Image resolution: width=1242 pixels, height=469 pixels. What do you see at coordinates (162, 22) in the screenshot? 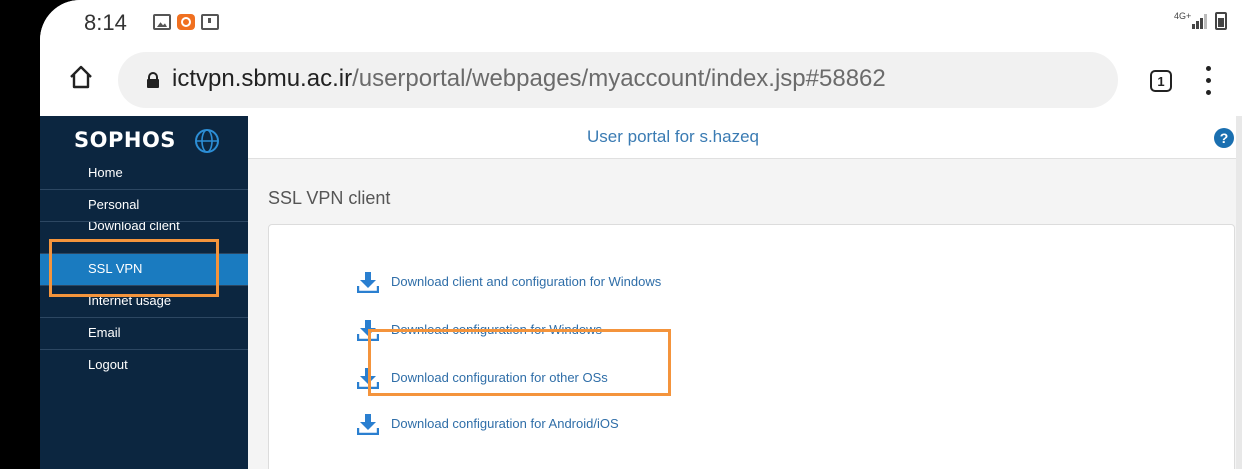
I see `gallery-icon` at bounding box center [162, 22].